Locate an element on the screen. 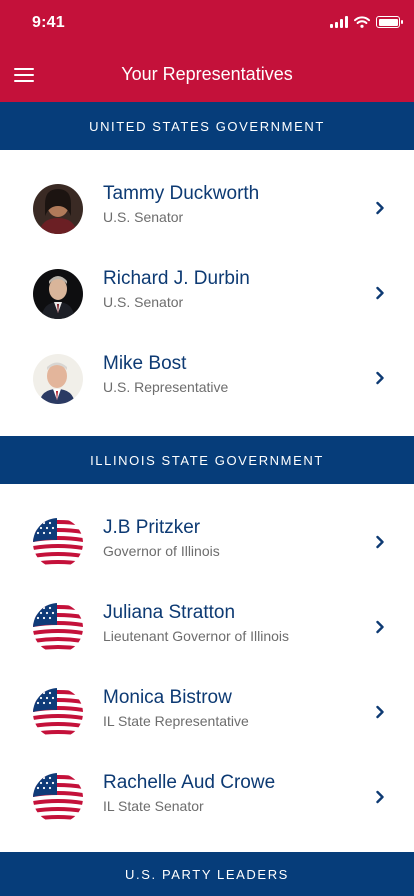  representative-name: Juliana Stratton is located at coordinates (169, 612).